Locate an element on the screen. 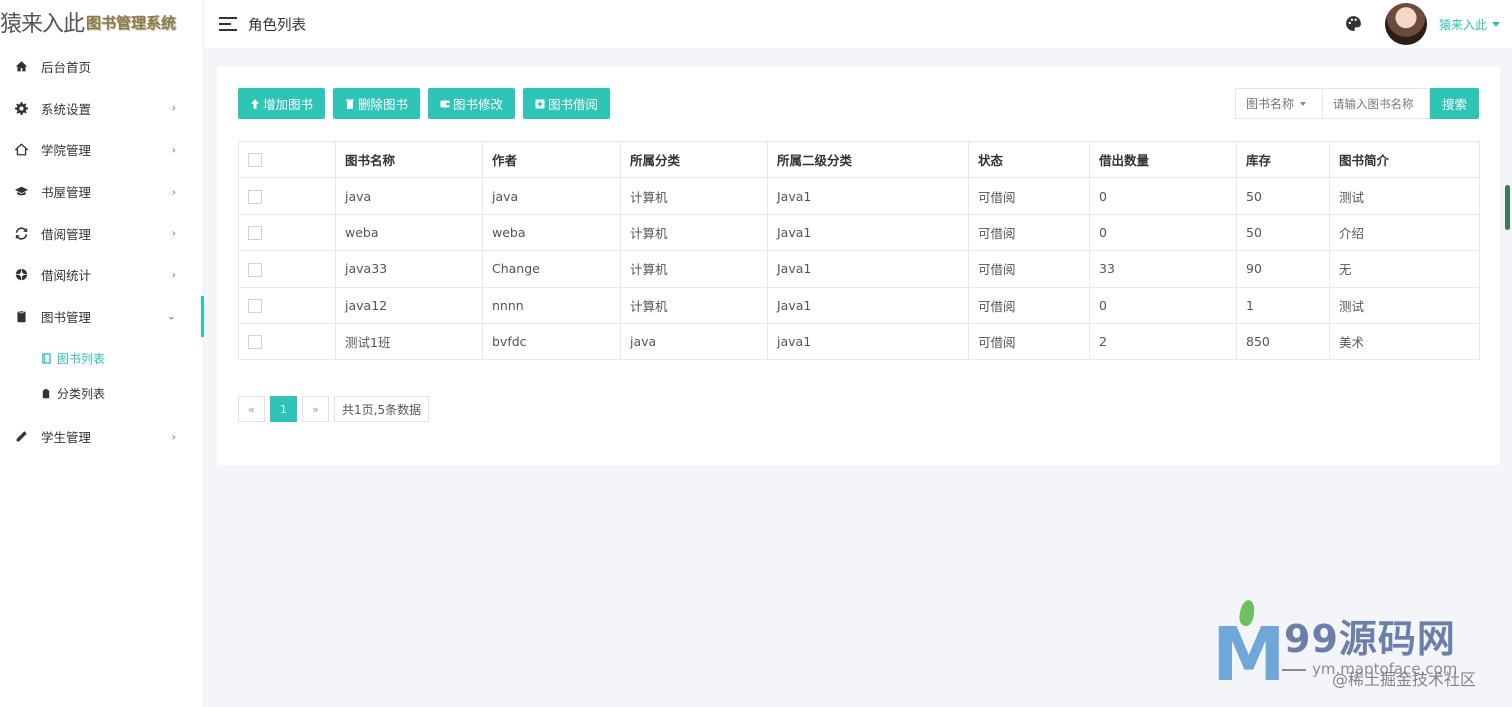  table-cell: 1 is located at coordinates (1283, 305).